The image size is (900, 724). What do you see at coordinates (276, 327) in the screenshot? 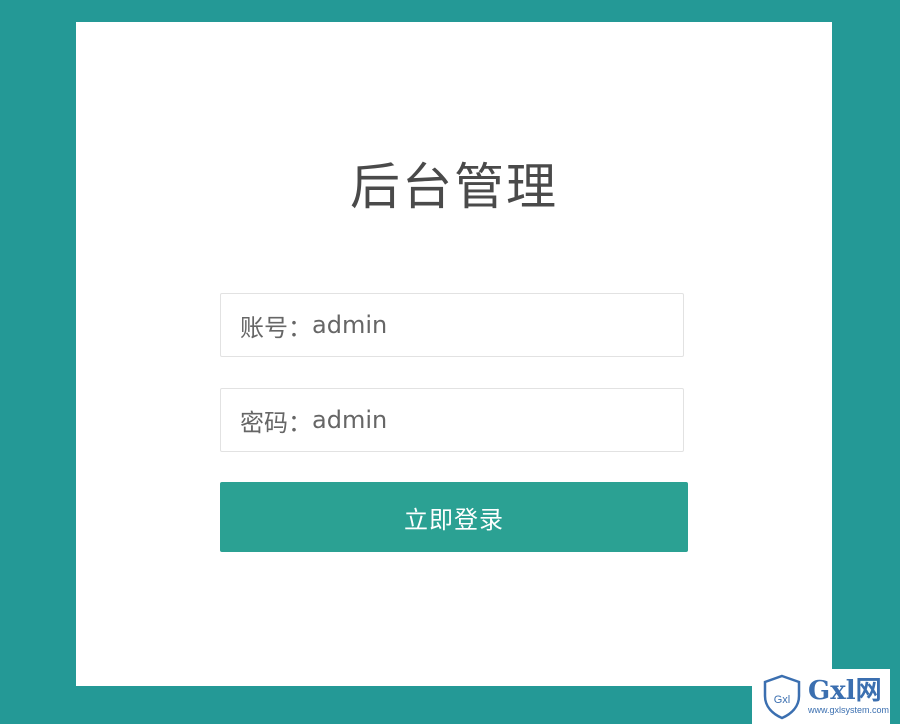
I see `username-label: 账号：` at bounding box center [276, 327].